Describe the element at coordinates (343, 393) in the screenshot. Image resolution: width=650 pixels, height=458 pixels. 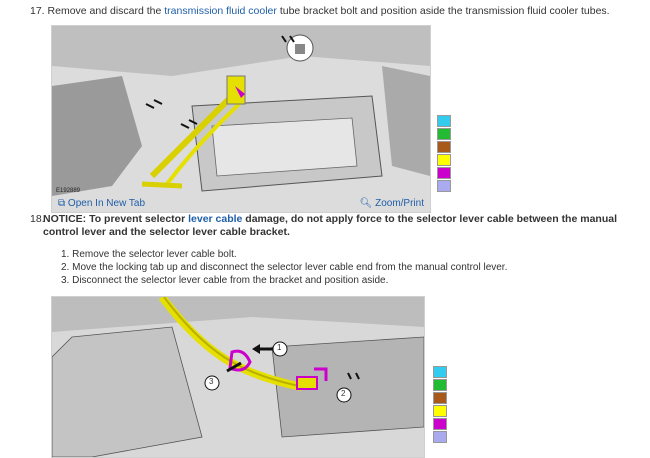
I see `callout-2: 2` at that location.